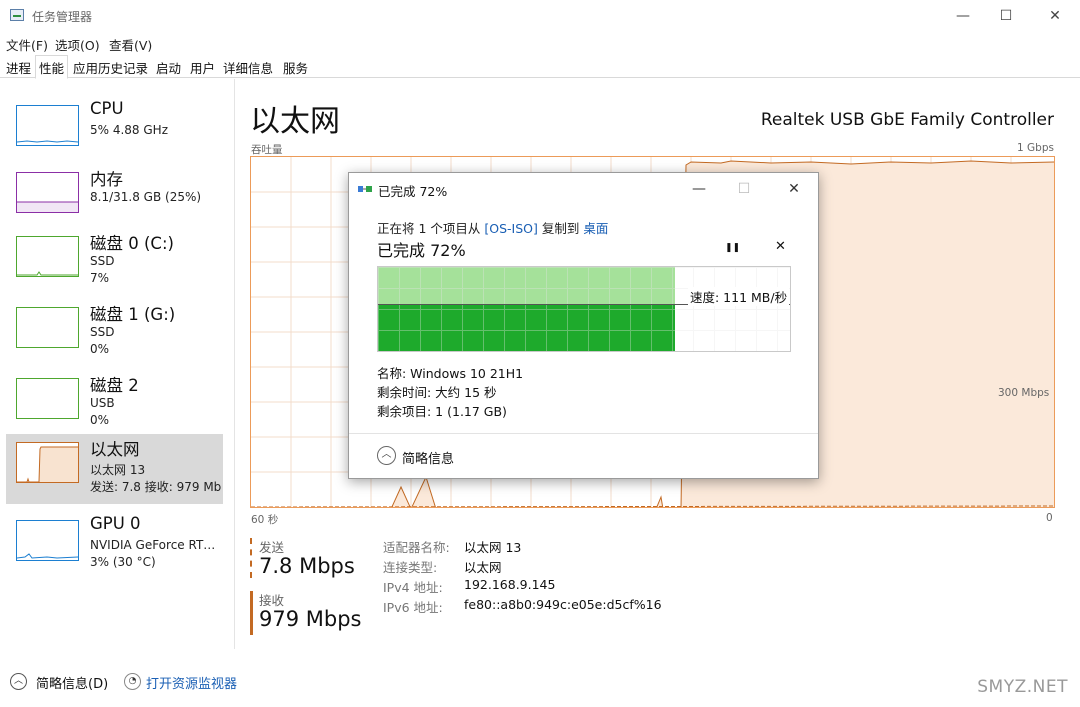  I want to click on remaining-items: 剩余项目: 1 (1.17 GB), so click(442, 411).